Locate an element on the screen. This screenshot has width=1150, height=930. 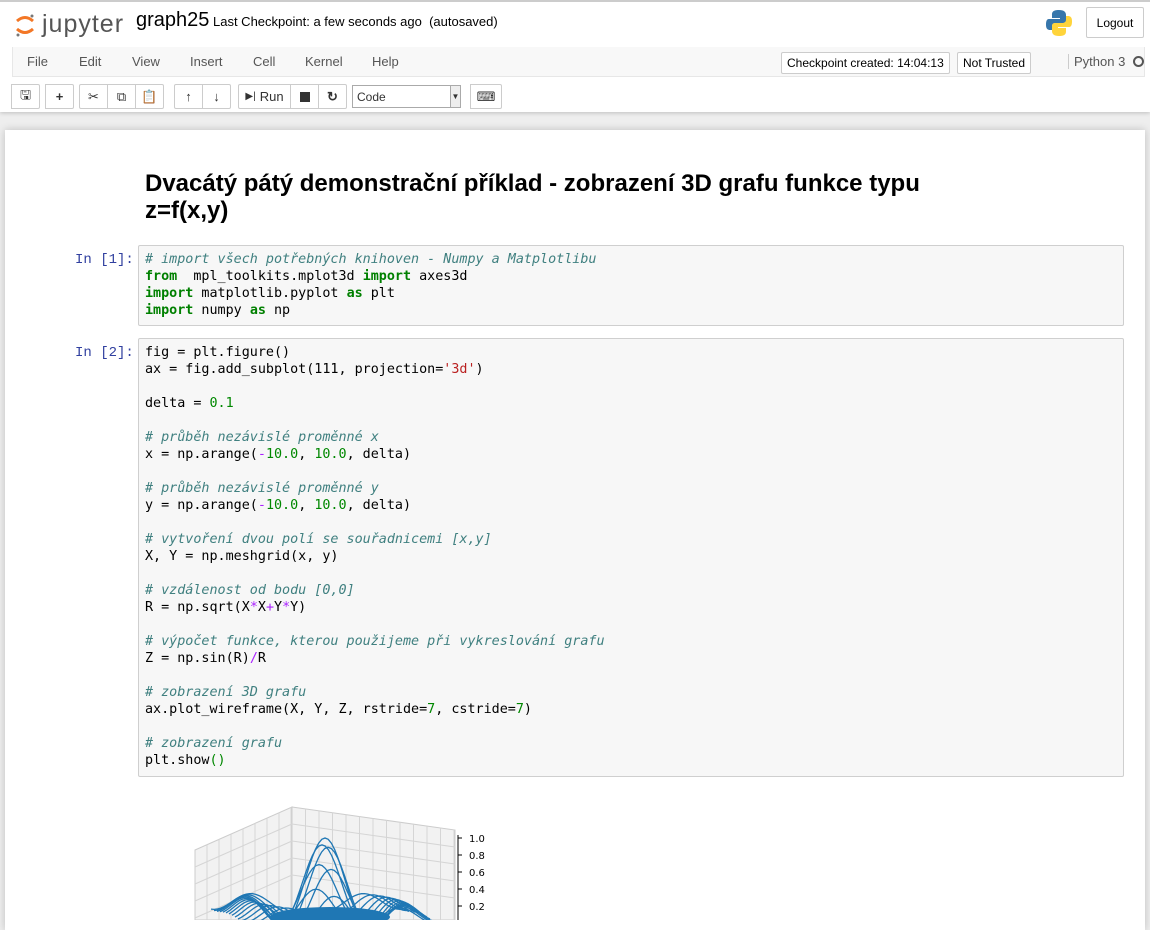
menu-file: File is located at coordinates (37, 61).